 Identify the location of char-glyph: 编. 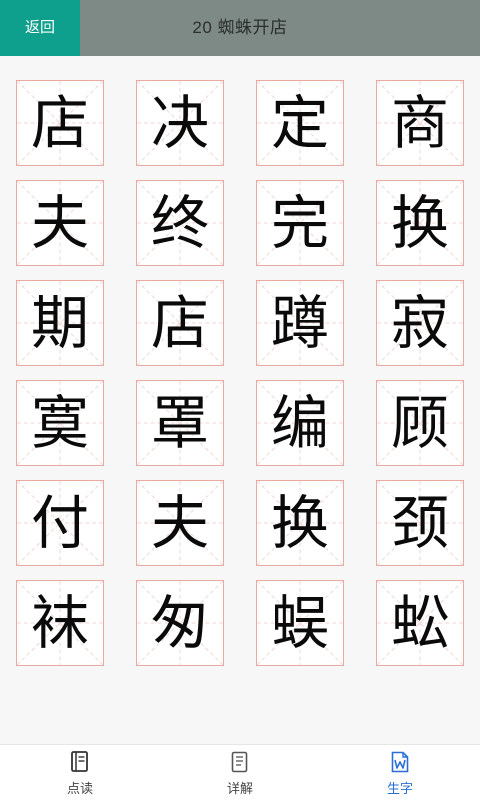
(299, 423).